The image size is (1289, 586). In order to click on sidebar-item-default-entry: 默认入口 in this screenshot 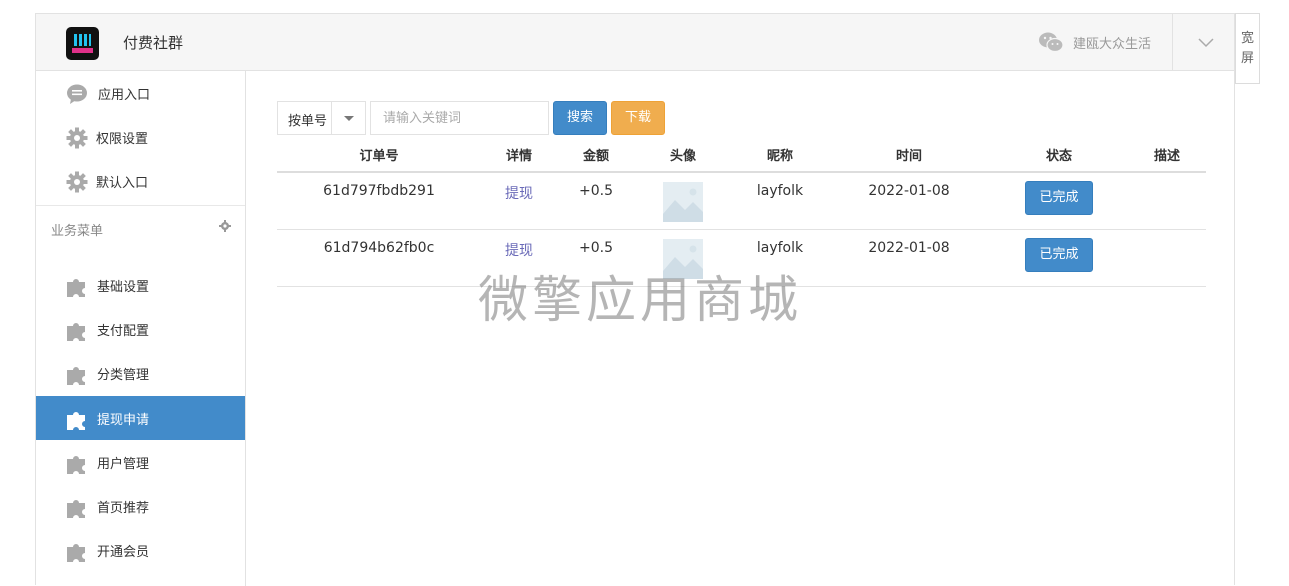, I will do `click(140, 181)`.